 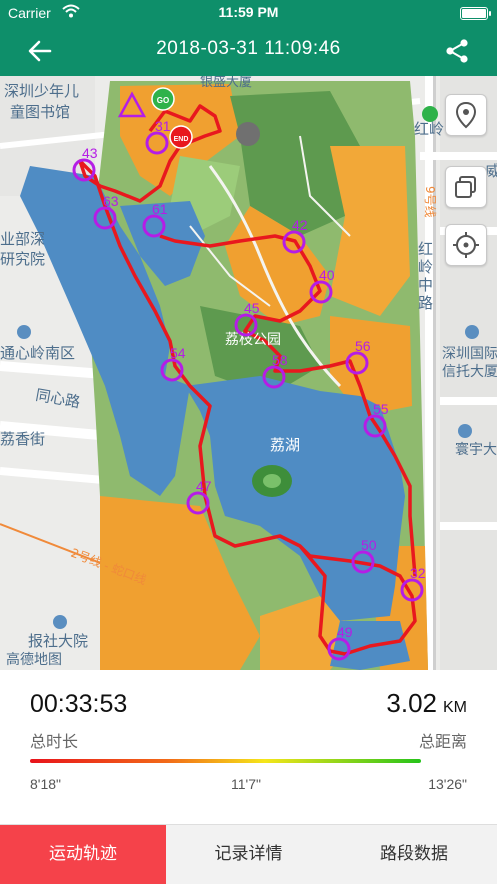 What do you see at coordinates (476, 450) in the screenshot?
I see `poi-huanyu: 寰宇大` at bounding box center [476, 450].